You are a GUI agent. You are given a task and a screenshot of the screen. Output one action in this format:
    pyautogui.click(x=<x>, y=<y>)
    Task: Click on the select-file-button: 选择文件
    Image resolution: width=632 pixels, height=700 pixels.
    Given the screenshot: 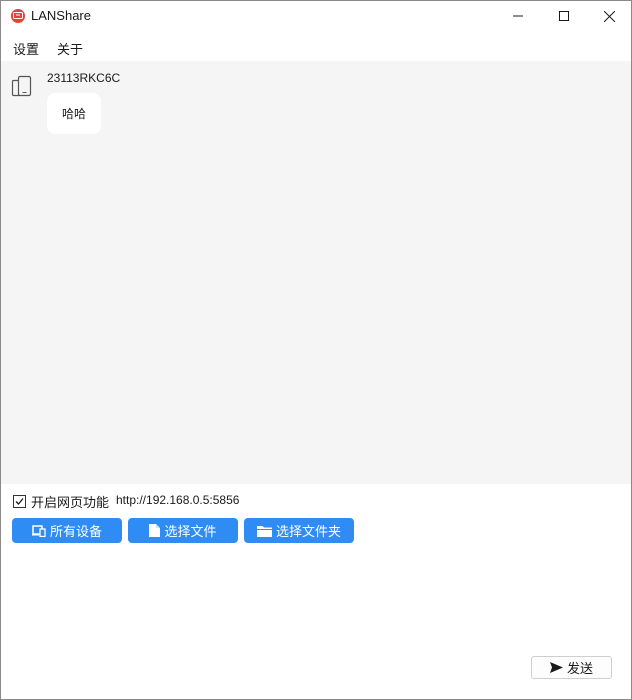 What is the action you would take?
    pyautogui.click(x=183, y=530)
    